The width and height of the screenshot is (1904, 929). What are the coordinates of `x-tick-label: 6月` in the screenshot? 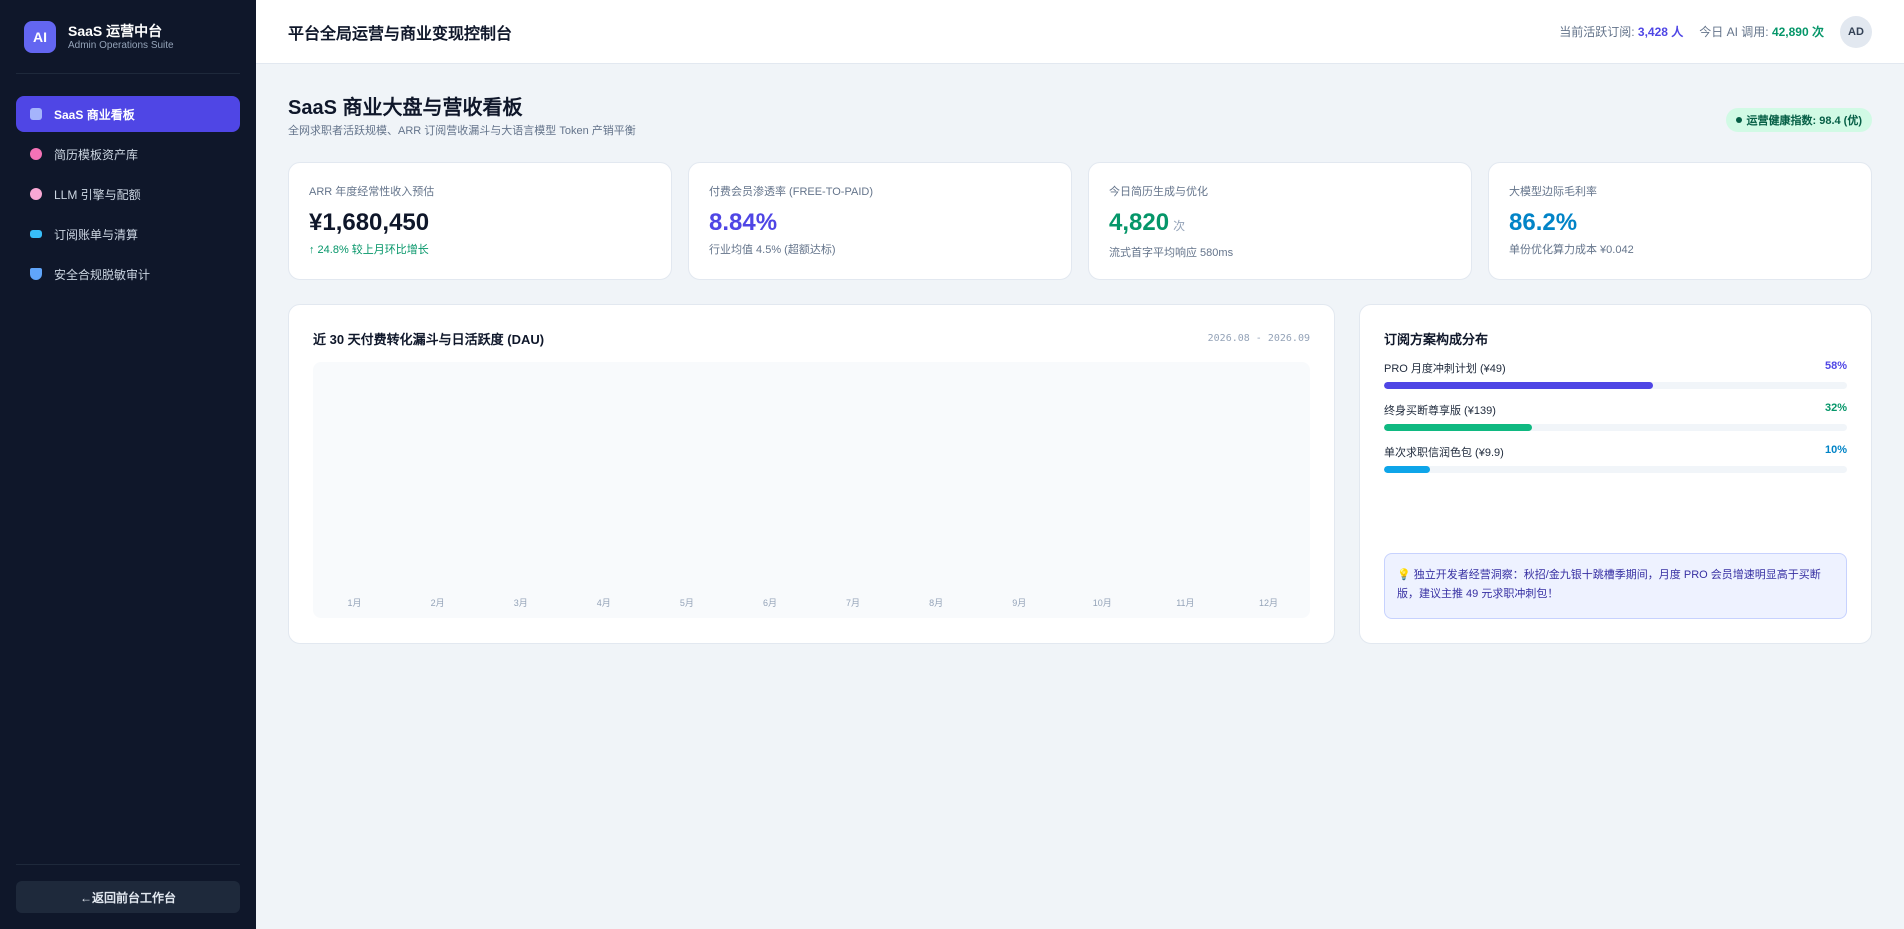 It's located at (769, 603).